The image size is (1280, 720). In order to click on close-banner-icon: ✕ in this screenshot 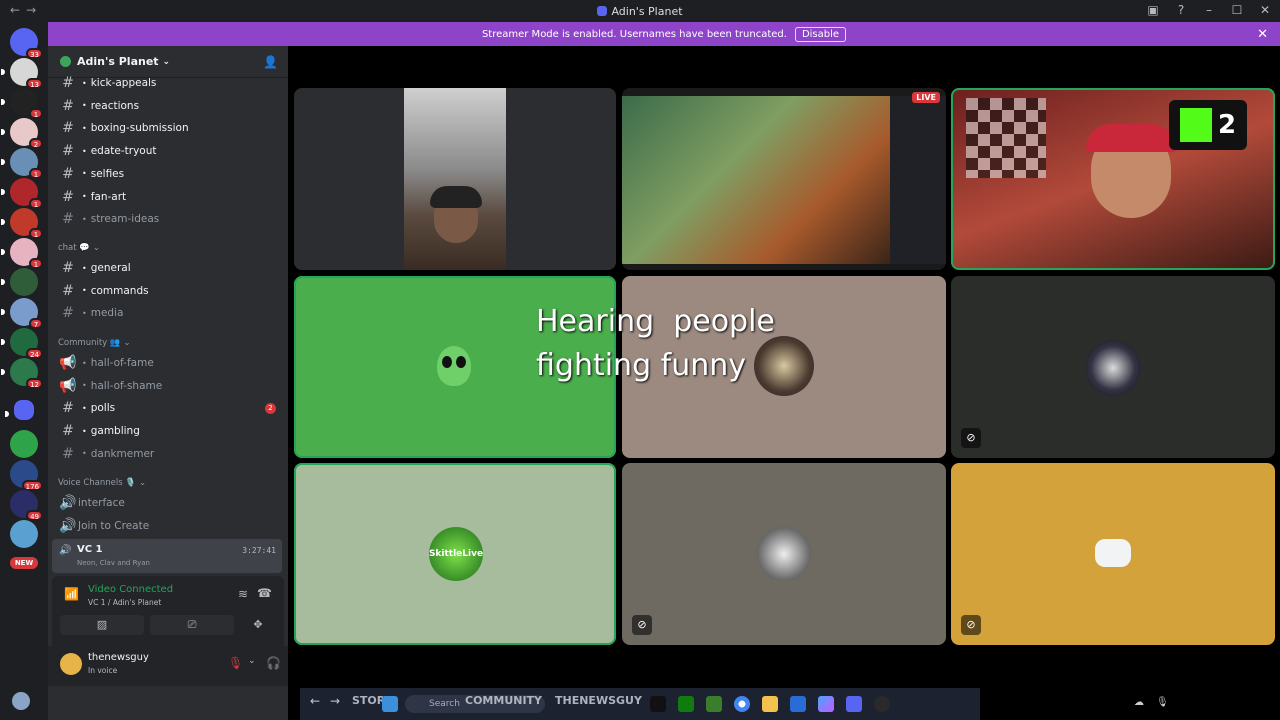, I will do `click(1262, 34)`.